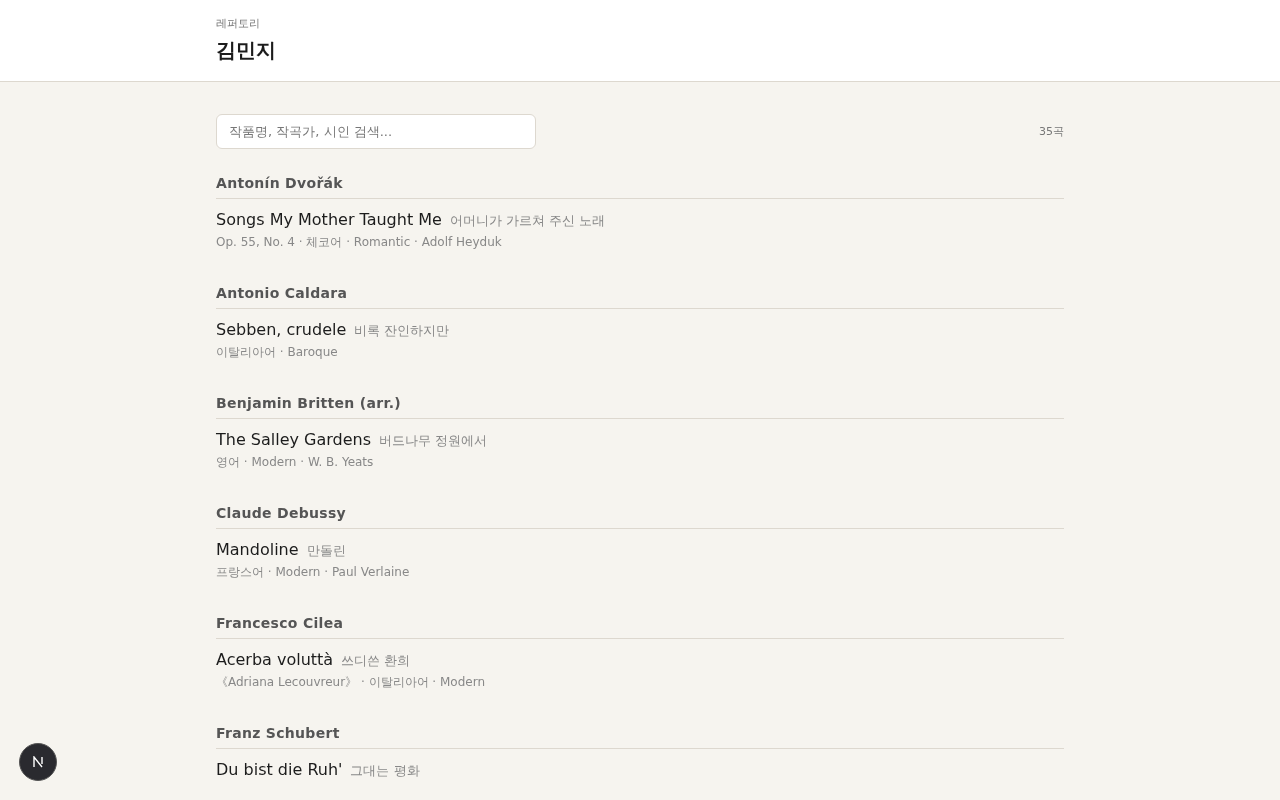 The width and height of the screenshot is (1280, 800). Describe the element at coordinates (257, 549) in the screenshot. I see `song-title: Mandoline` at that location.